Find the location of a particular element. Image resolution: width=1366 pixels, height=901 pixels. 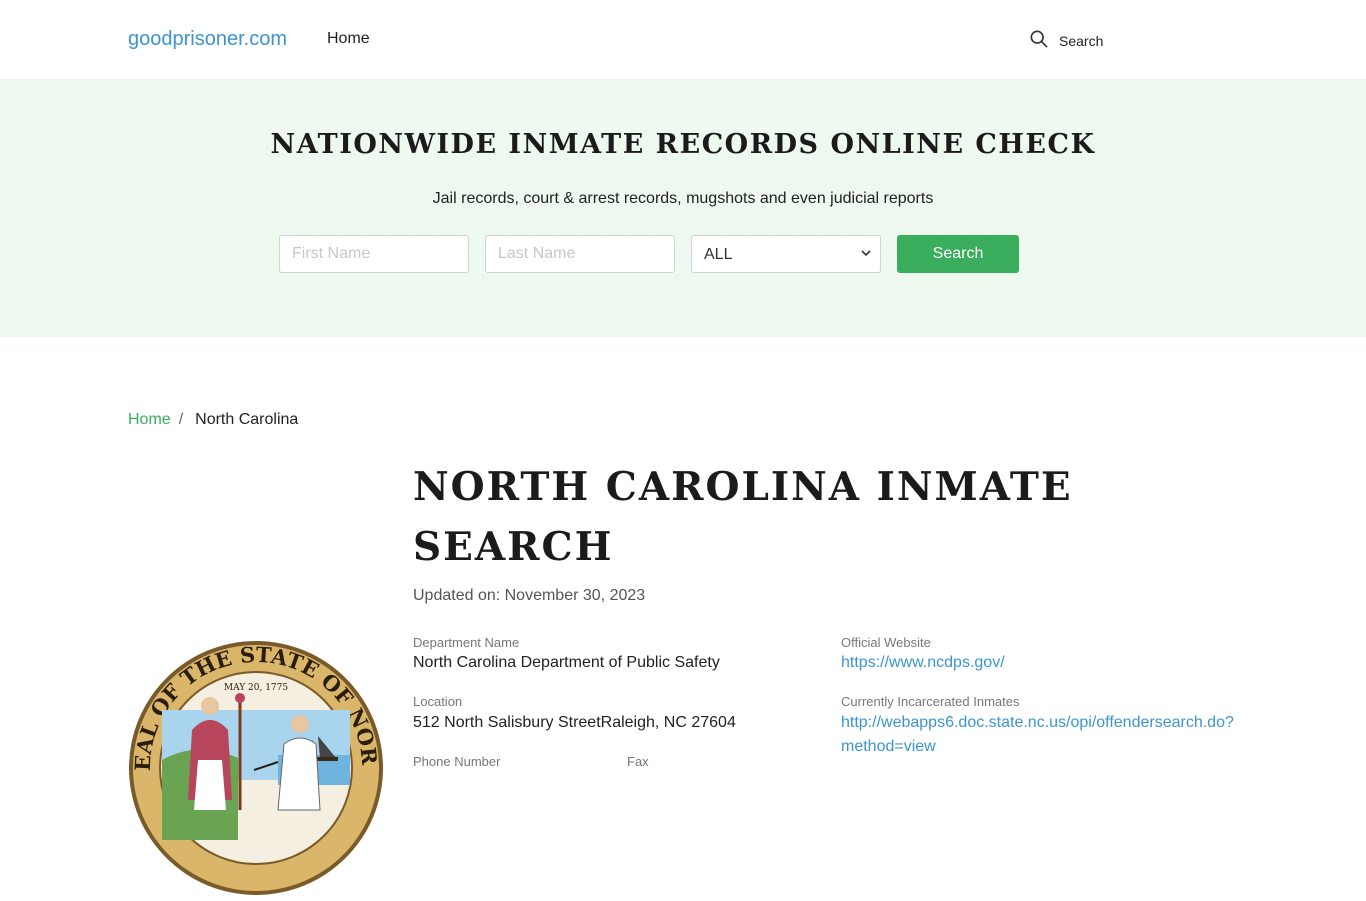

breadcrumb-current: North Carolina is located at coordinates (247, 419).